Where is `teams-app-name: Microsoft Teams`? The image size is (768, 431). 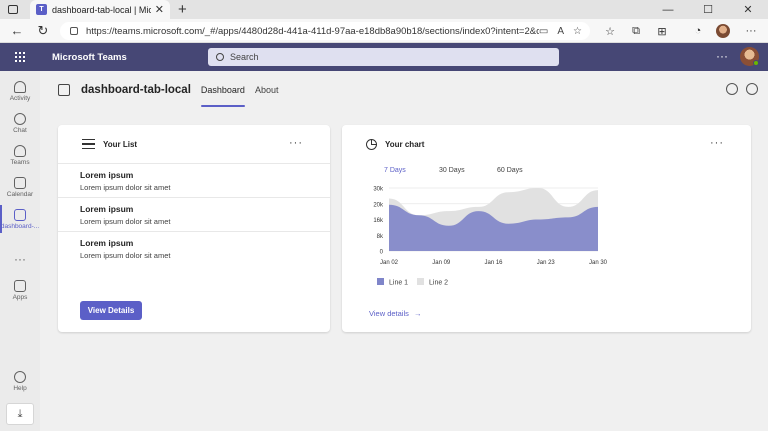 teams-app-name: Microsoft Teams is located at coordinates (89, 57).